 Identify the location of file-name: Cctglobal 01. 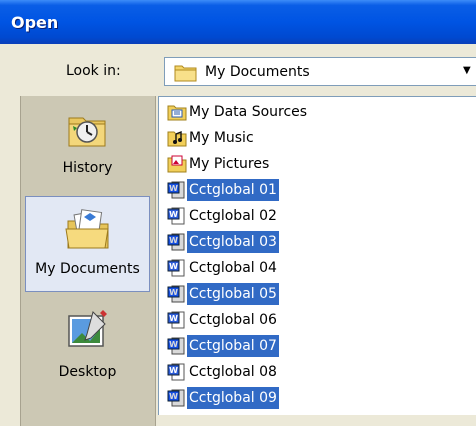
(233, 190).